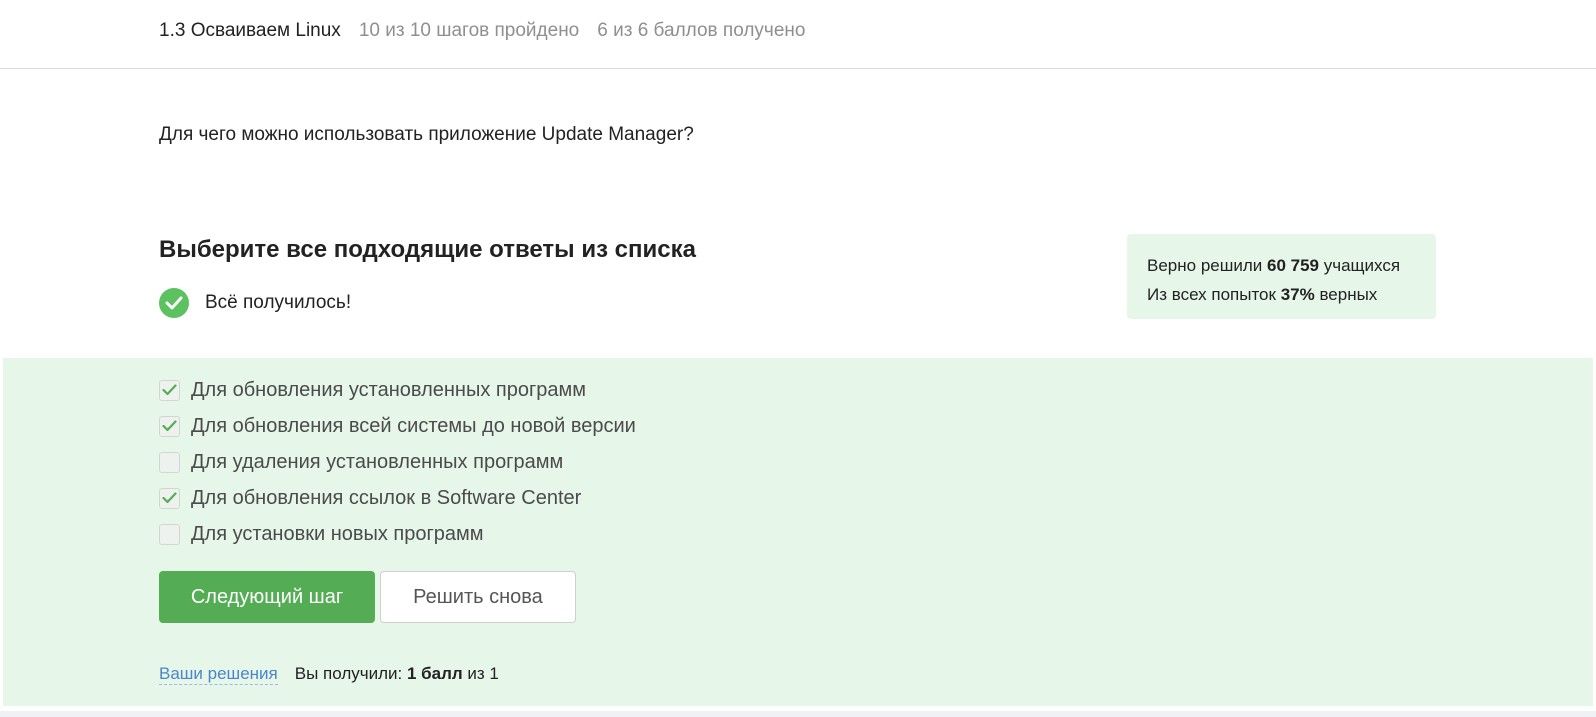 The width and height of the screenshot is (1596, 717). What do you see at coordinates (278, 302) in the screenshot?
I see `result-text: Всё получилось!` at bounding box center [278, 302].